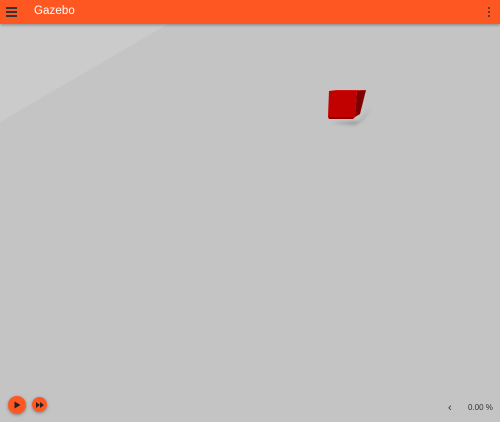 This screenshot has width=500, height=422. I want to click on hamburger-menu-icon, so click(12, 12).